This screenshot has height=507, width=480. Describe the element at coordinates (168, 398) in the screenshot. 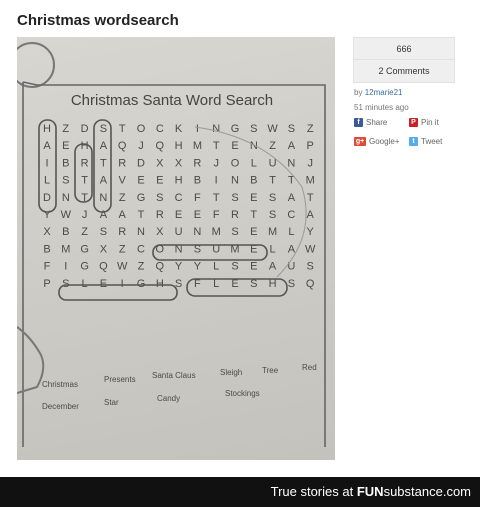

I see `word-list-item: Candy` at that location.